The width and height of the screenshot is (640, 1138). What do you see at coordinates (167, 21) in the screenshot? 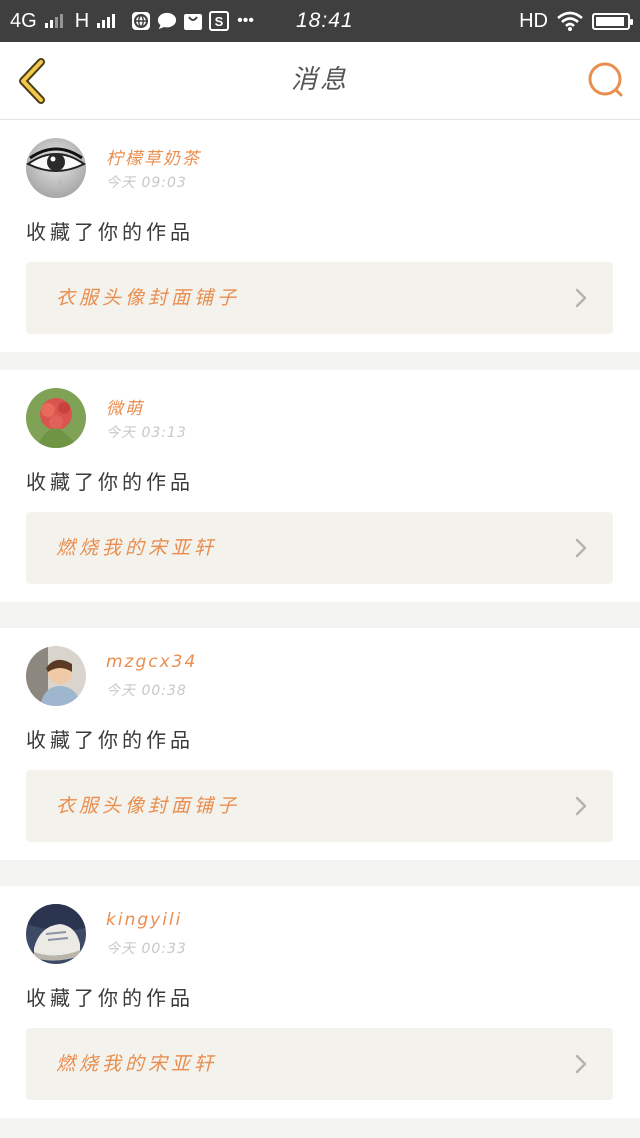
I see `chat-bubble-icon` at bounding box center [167, 21].